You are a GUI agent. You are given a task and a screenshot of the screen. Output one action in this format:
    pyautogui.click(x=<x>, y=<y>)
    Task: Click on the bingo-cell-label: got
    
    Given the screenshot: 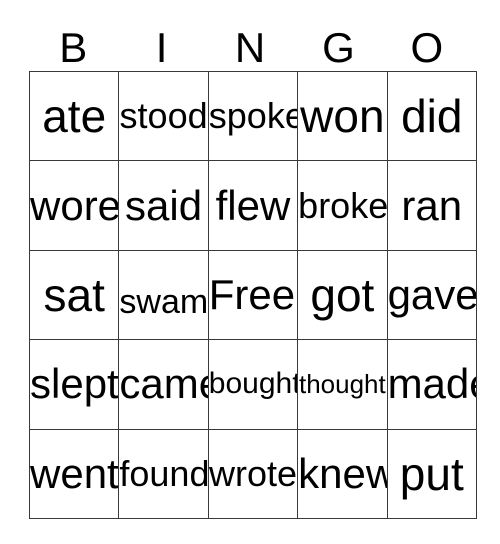 What is the action you would take?
    pyautogui.click(x=342, y=294)
    